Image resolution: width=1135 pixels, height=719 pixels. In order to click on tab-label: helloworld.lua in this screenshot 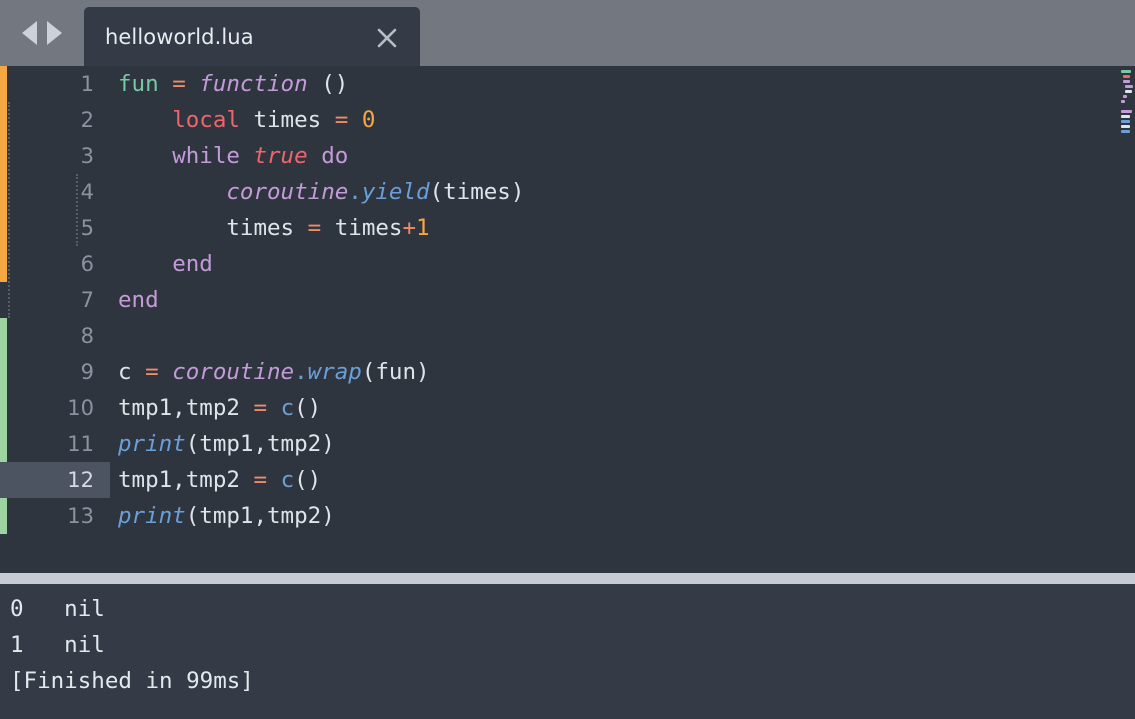, I will do `click(179, 37)`.